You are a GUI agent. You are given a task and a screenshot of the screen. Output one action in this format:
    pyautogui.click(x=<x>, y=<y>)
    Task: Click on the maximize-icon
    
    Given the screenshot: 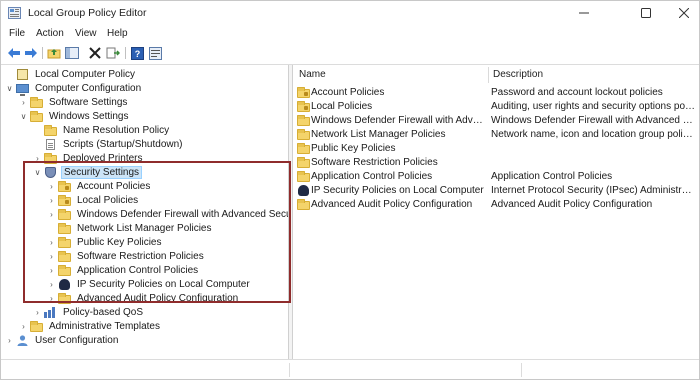 What is the action you would take?
    pyautogui.click(x=646, y=13)
    